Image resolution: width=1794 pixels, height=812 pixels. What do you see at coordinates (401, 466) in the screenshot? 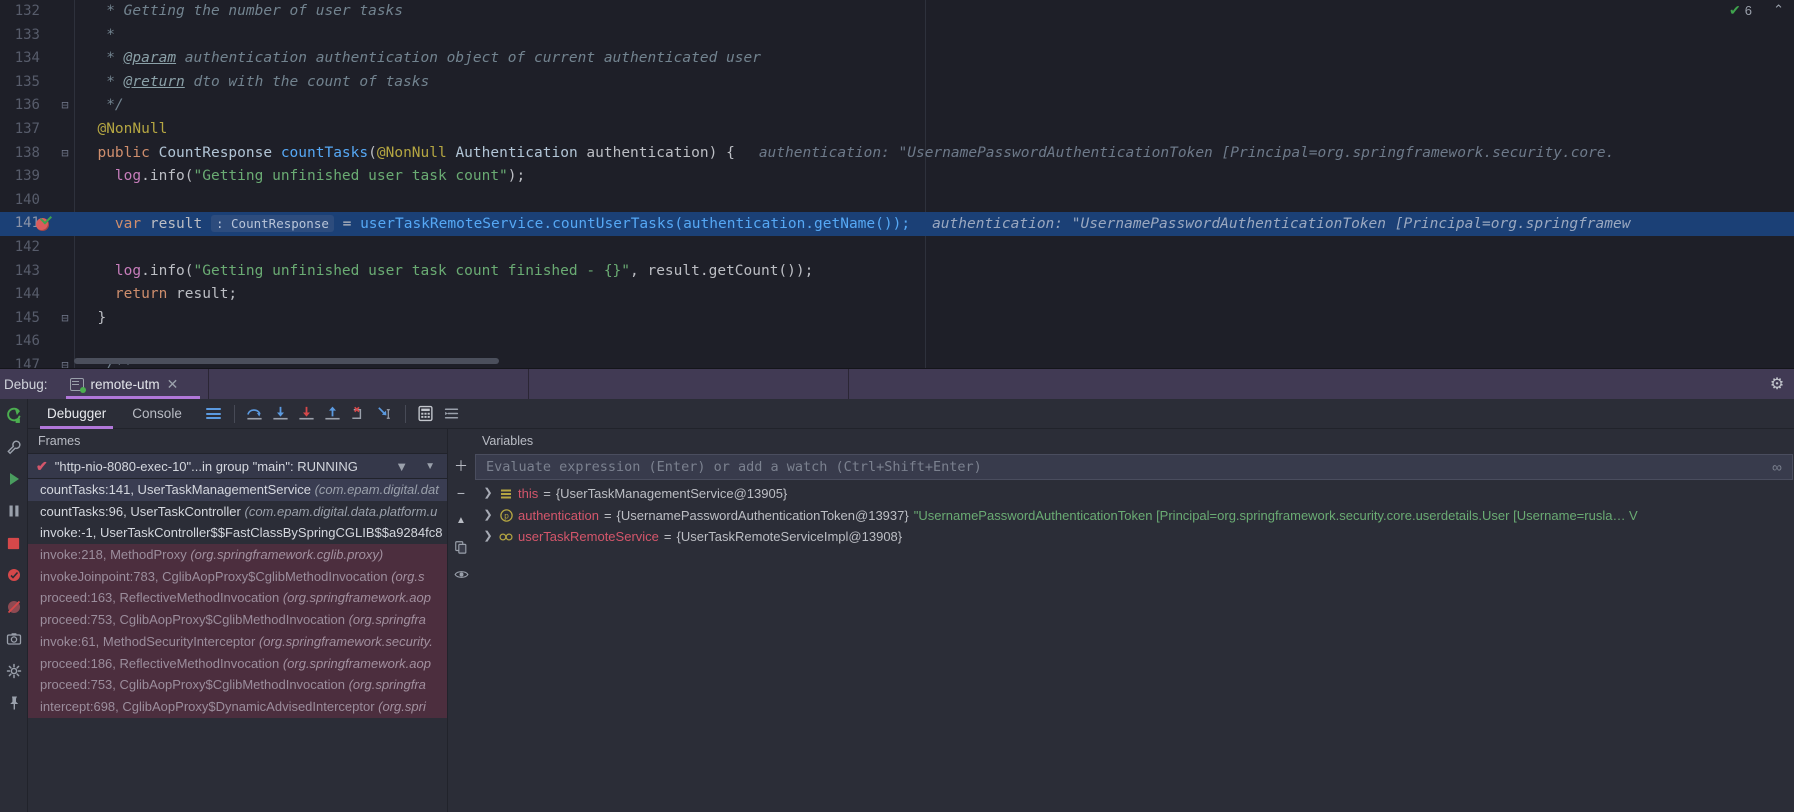
I see `filter-icon: ▼` at bounding box center [401, 466].